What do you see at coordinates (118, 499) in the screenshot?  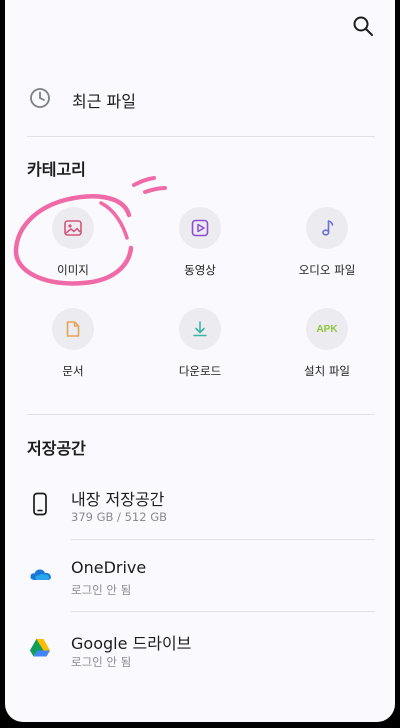 I see `storage-title-text: 내장 저장공간` at bounding box center [118, 499].